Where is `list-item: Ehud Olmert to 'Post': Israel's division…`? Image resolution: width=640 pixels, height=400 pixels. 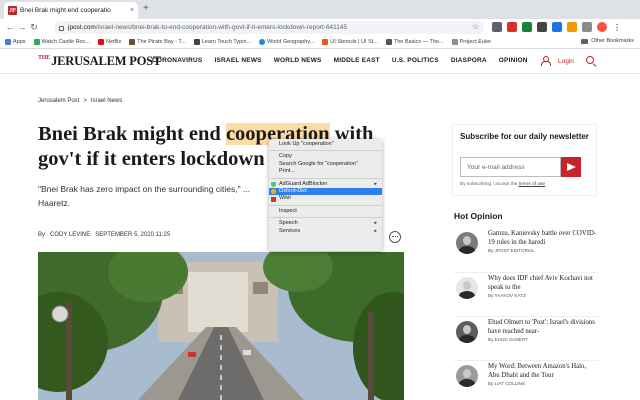
list-item: Ehud Olmert to 'Post': Israel's division… is located at coordinates (526, 338).